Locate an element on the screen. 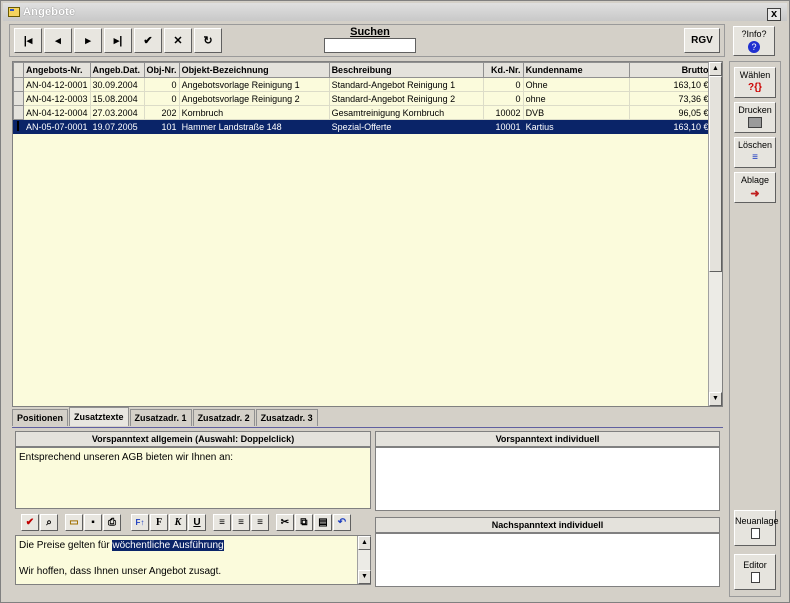 The width and height of the screenshot is (790, 603). cut-icon: ✂ is located at coordinates (285, 522).